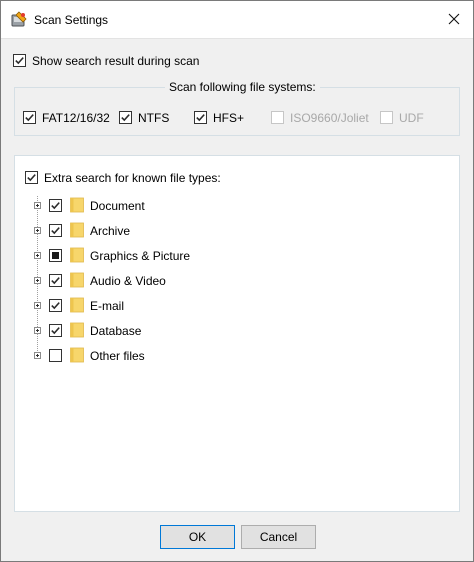  I want to click on extra-search-label: Extra search for known file types:, so click(132, 178).